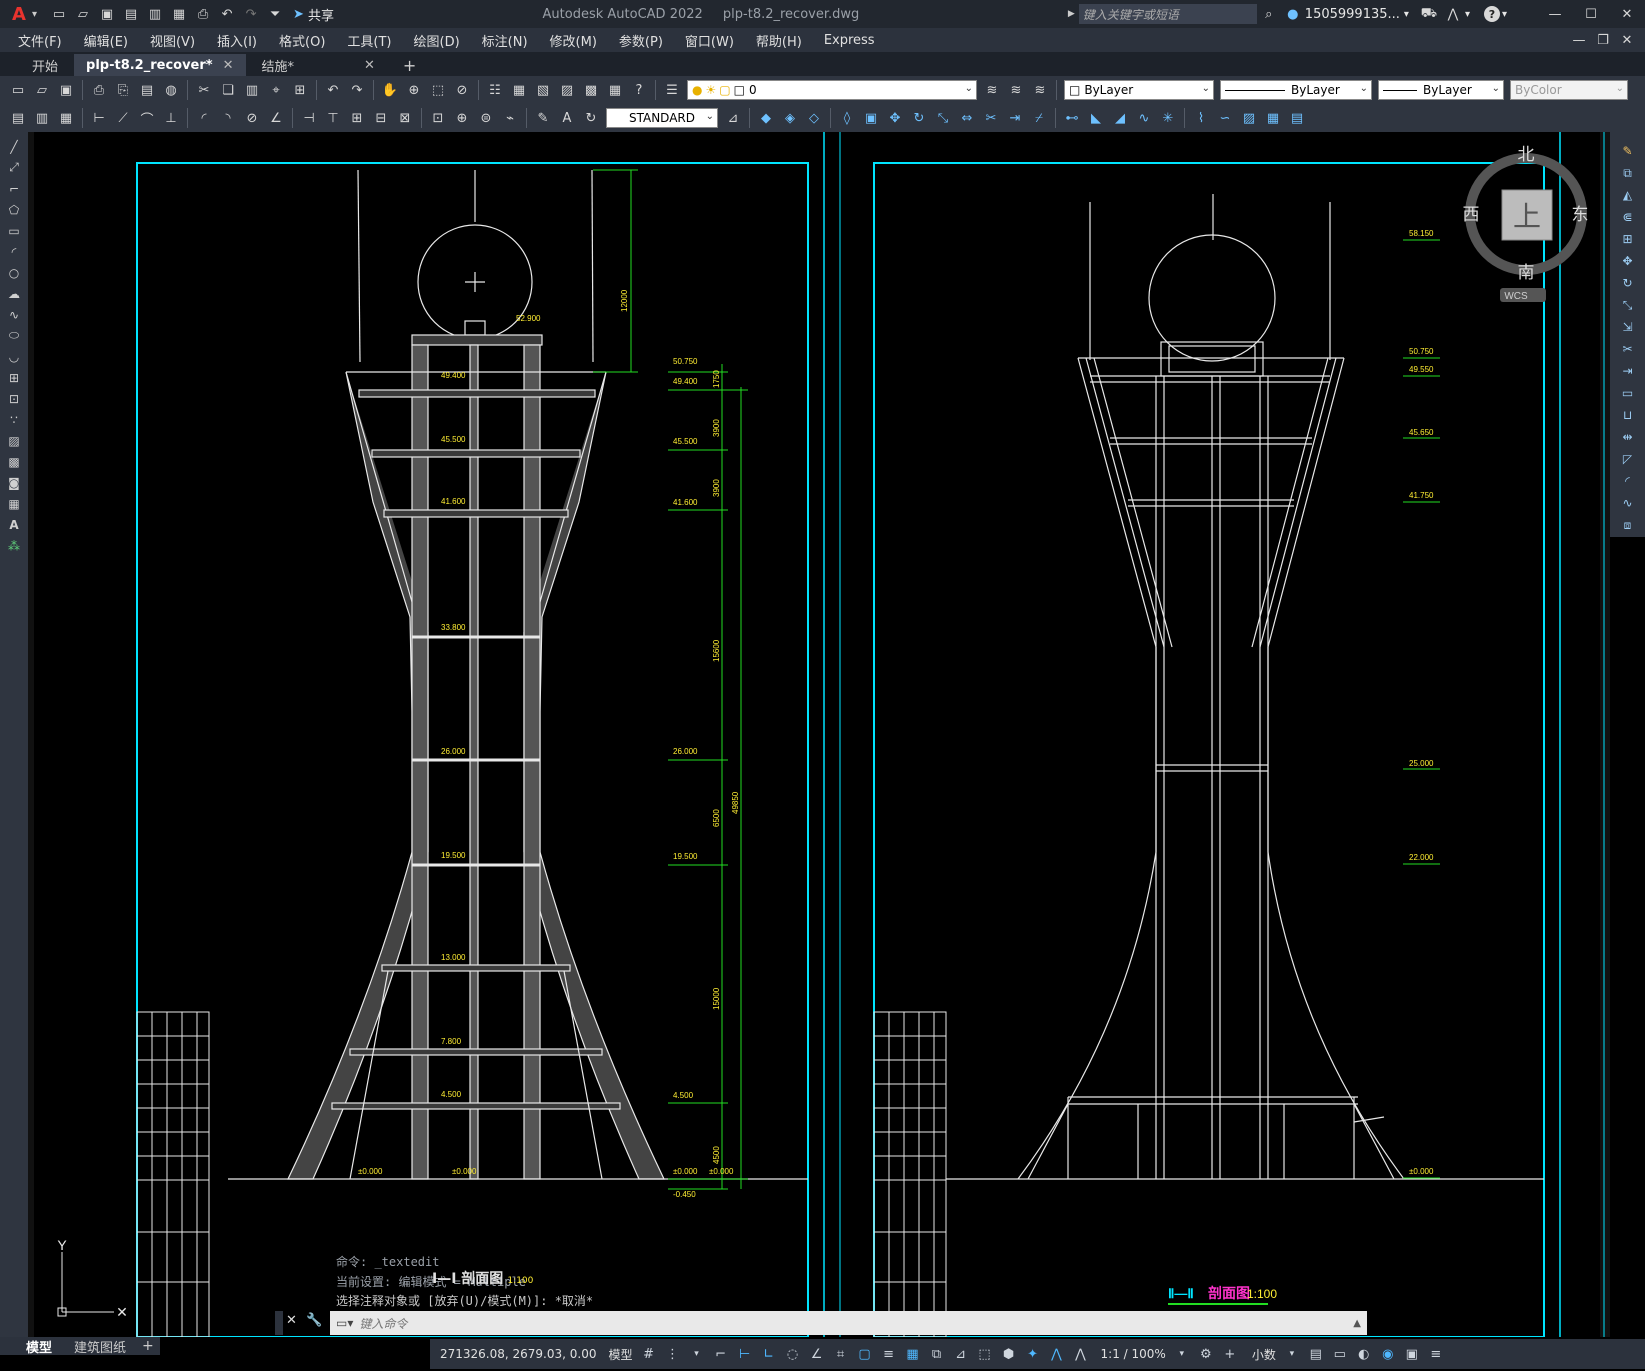 Image resolution: width=1645 pixels, height=1371 pixels. Describe the element at coordinates (171, 90) in the screenshot. I see `web-icon: ◍` at that location.